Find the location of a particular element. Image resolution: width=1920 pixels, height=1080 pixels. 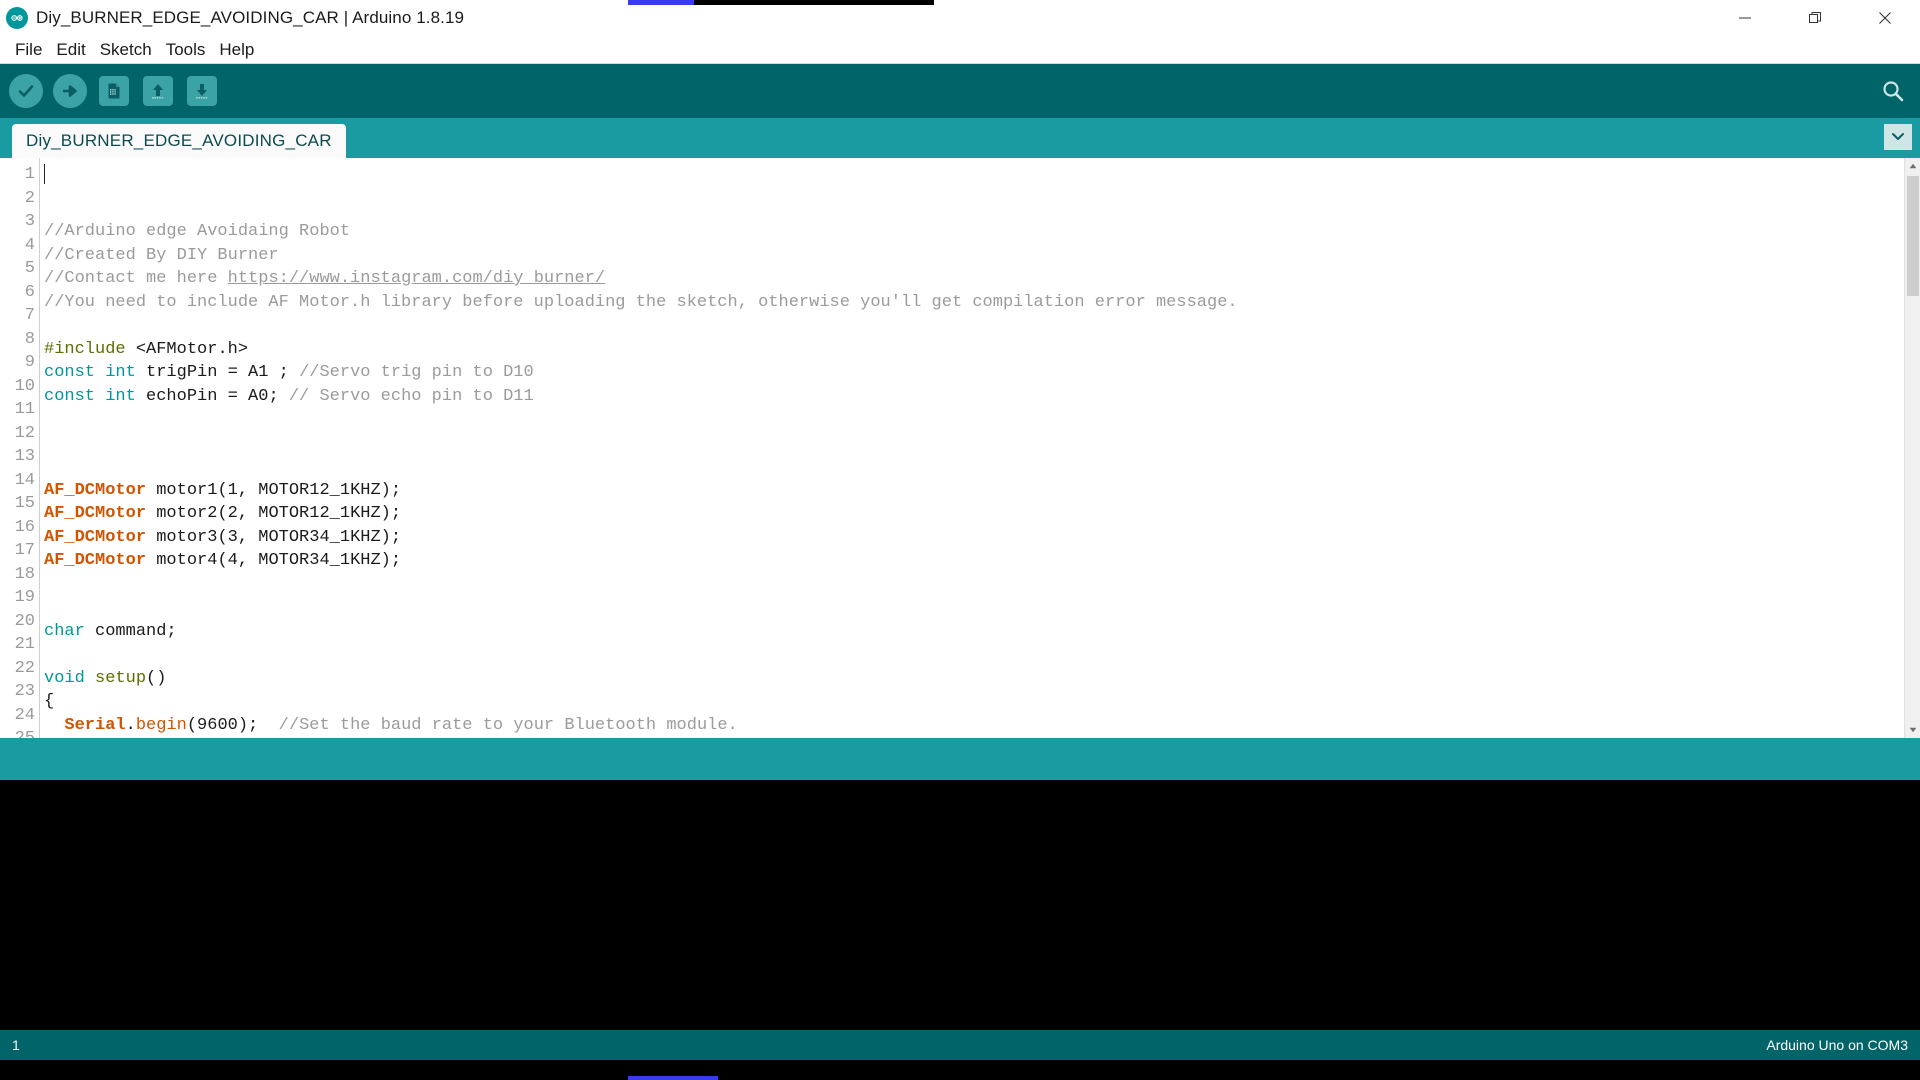

upload-button is located at coordinates (70, 91).